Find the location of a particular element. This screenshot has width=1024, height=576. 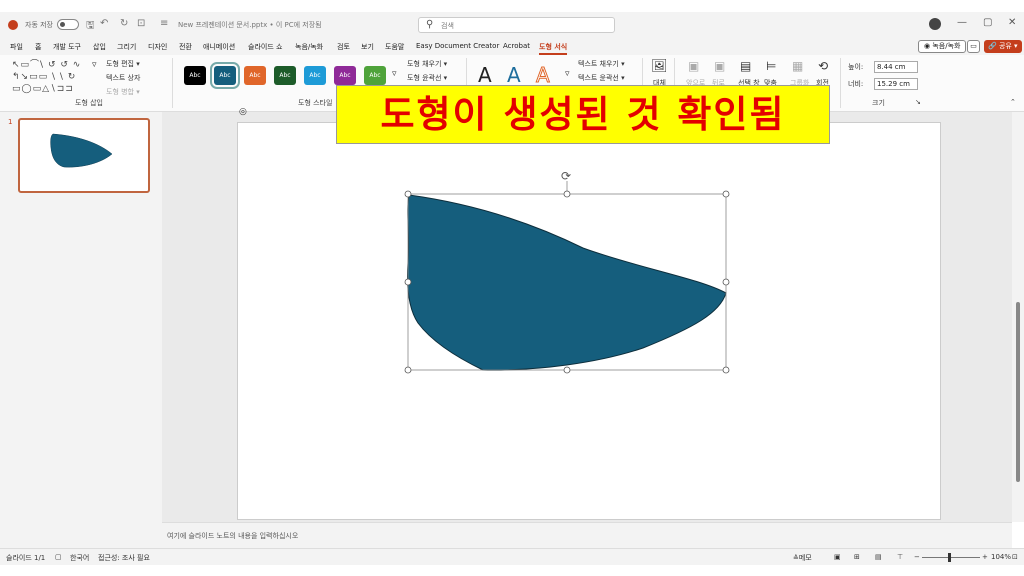

height-input: 8.44 cm is located at coordinates (896, 67).